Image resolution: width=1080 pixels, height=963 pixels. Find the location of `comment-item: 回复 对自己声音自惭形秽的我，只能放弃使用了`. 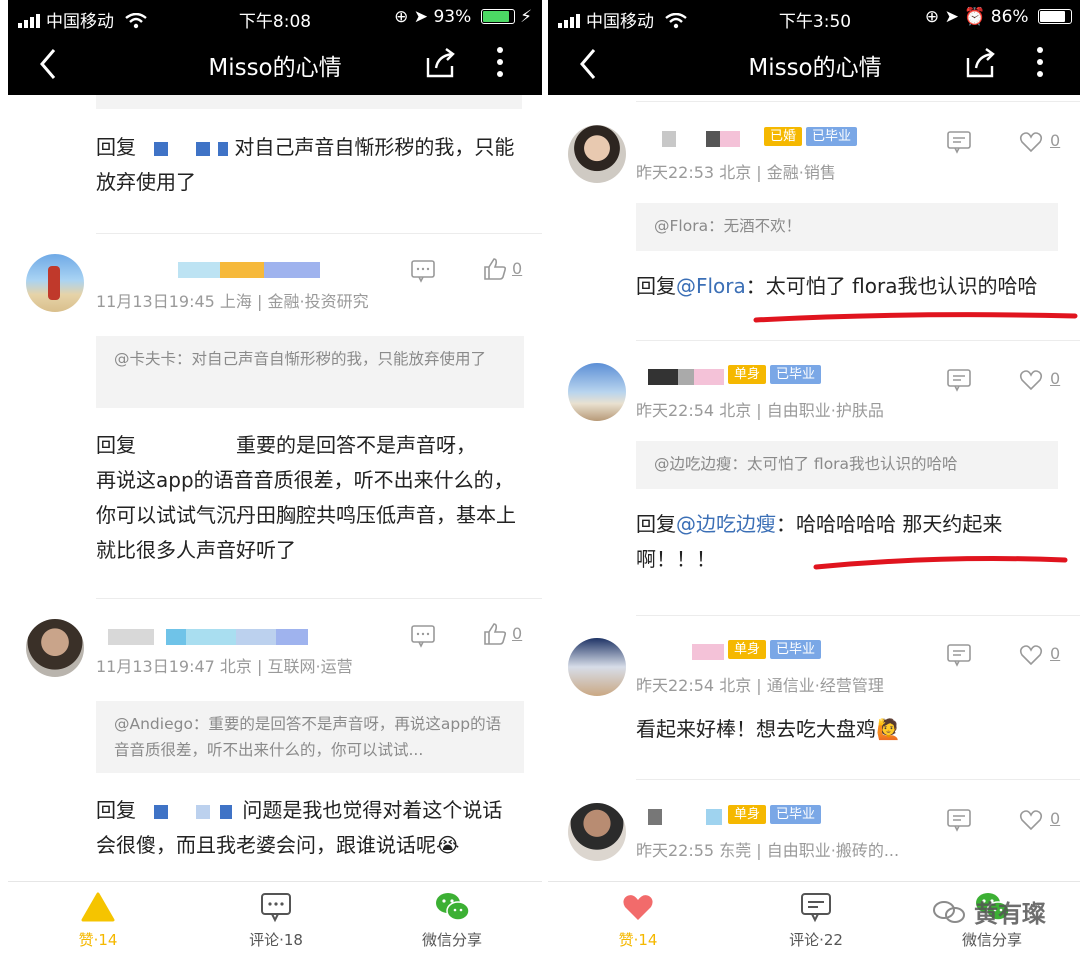

comment-item: 回复 对自己声音自惭形秽的我，只能放弃使用了 is located at coordinates (275, 180).